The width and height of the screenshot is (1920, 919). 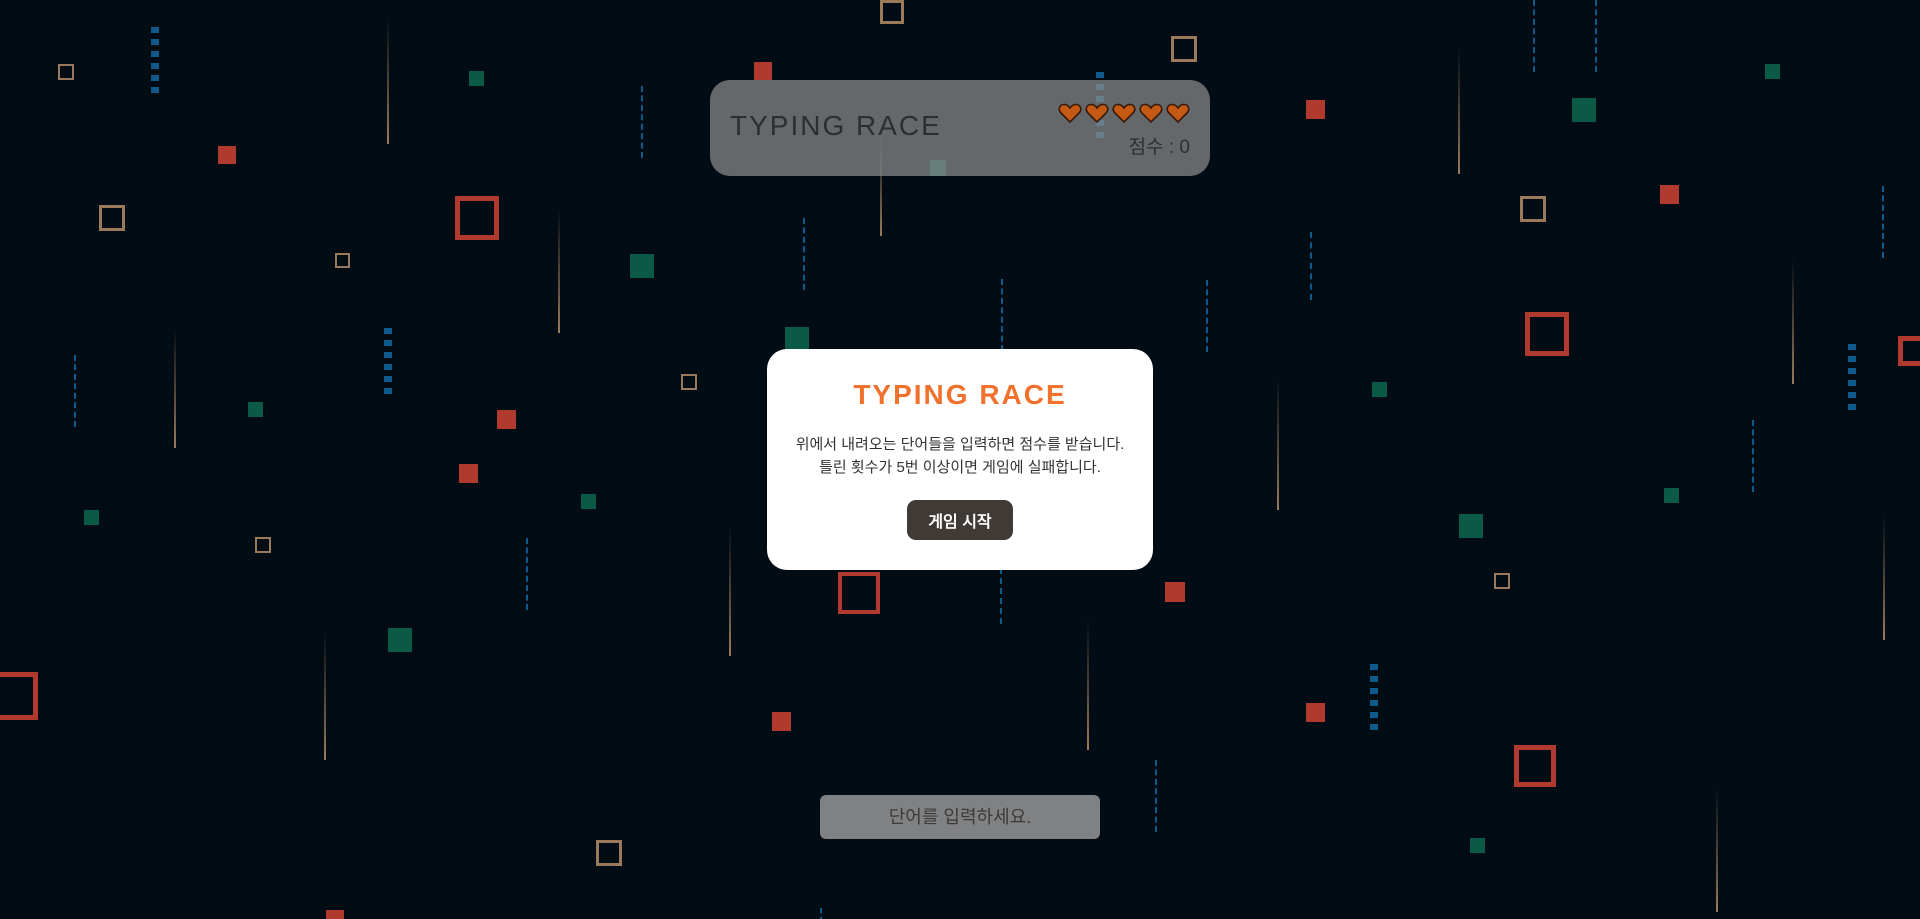 What do you see at coordinates (960, 467) in the screenshot?
I see `modal-description-line2: 틀린 횟수가 5번 이상이면 게임에 실패합니다.` at bounding box center [960, 467].